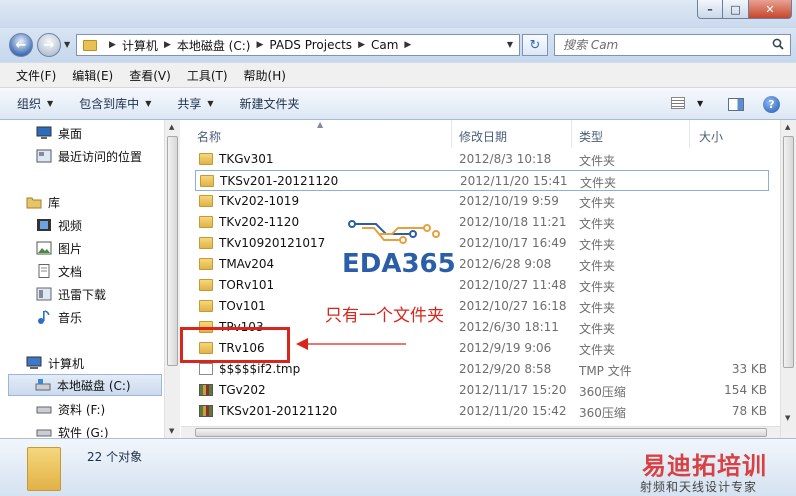  I want to click on address-dropdown-icon: ▼, so click(510, 44).